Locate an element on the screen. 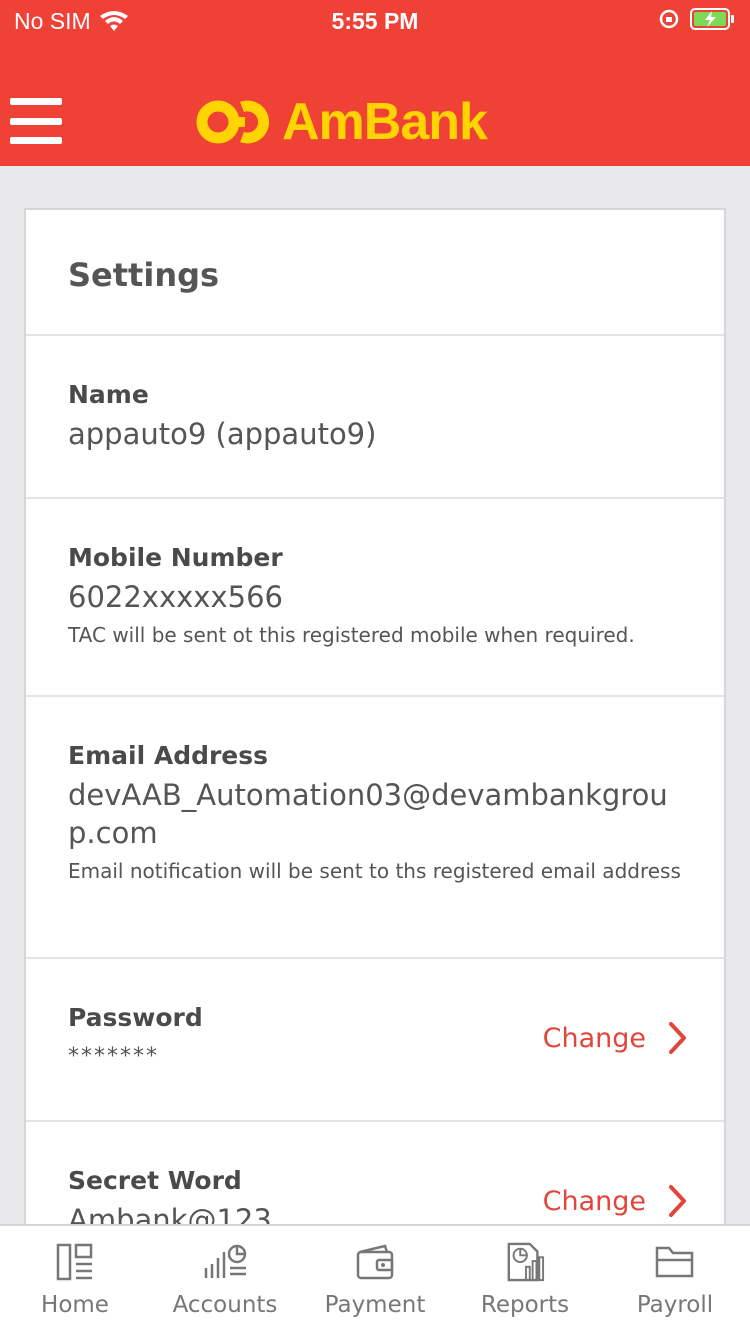 Image resolution: width=750 pixels, height=1334 pixels. mobile-value: 6022xxxxx566 is located at coordinates (175, 597).